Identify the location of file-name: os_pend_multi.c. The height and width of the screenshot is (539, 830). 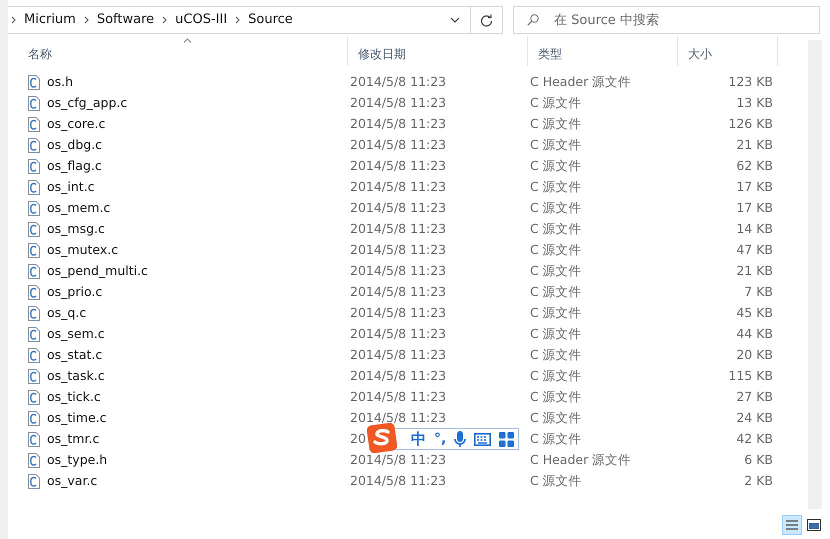
(97, 271).